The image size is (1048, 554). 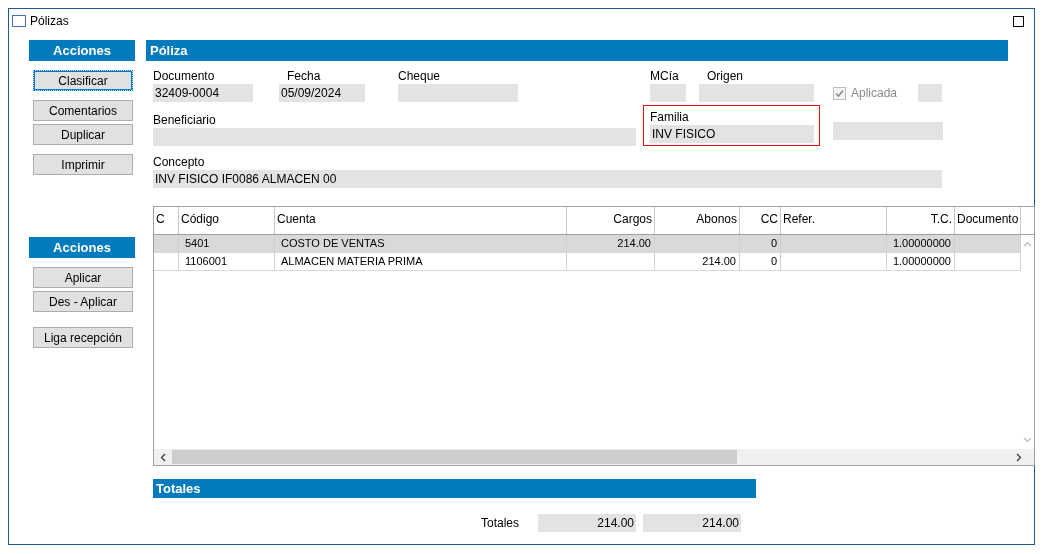 I want to click on section-header: Póliza, so click(x=577, y=50).